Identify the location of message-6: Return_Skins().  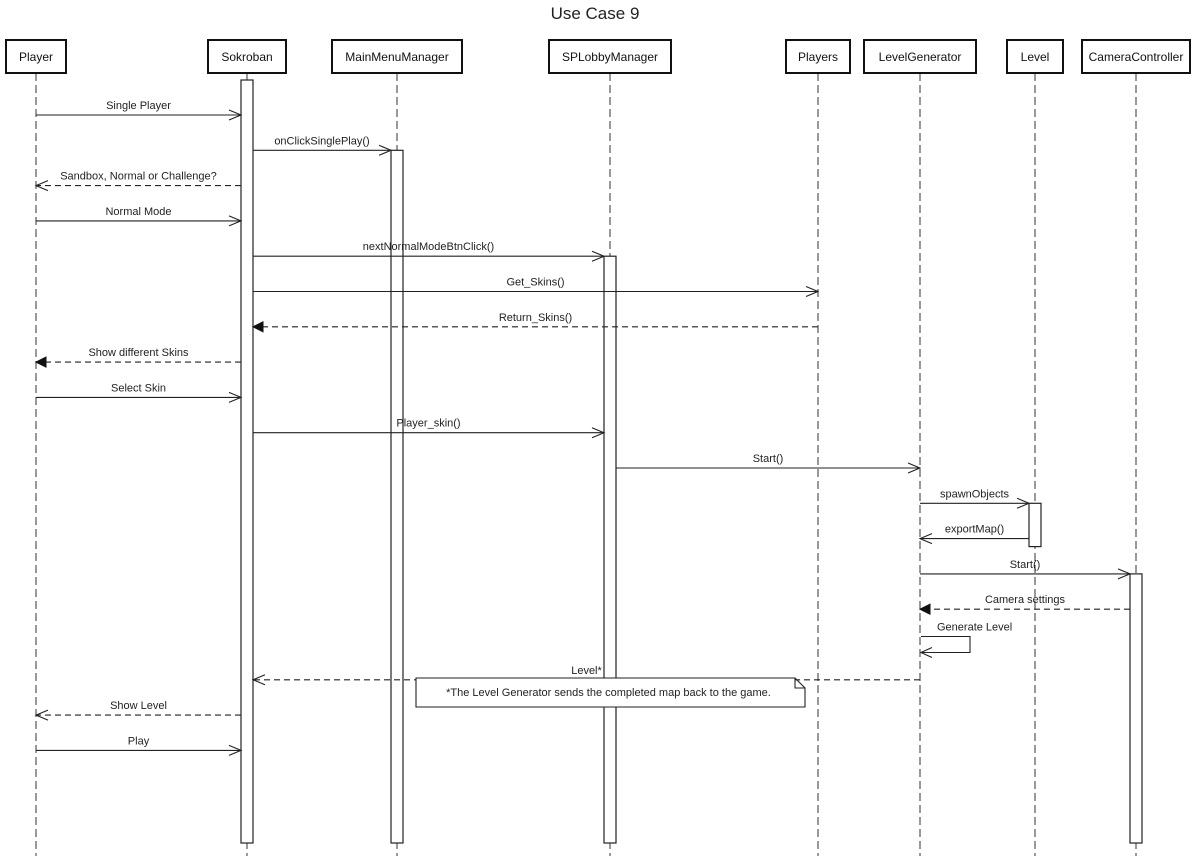
(534, 322).